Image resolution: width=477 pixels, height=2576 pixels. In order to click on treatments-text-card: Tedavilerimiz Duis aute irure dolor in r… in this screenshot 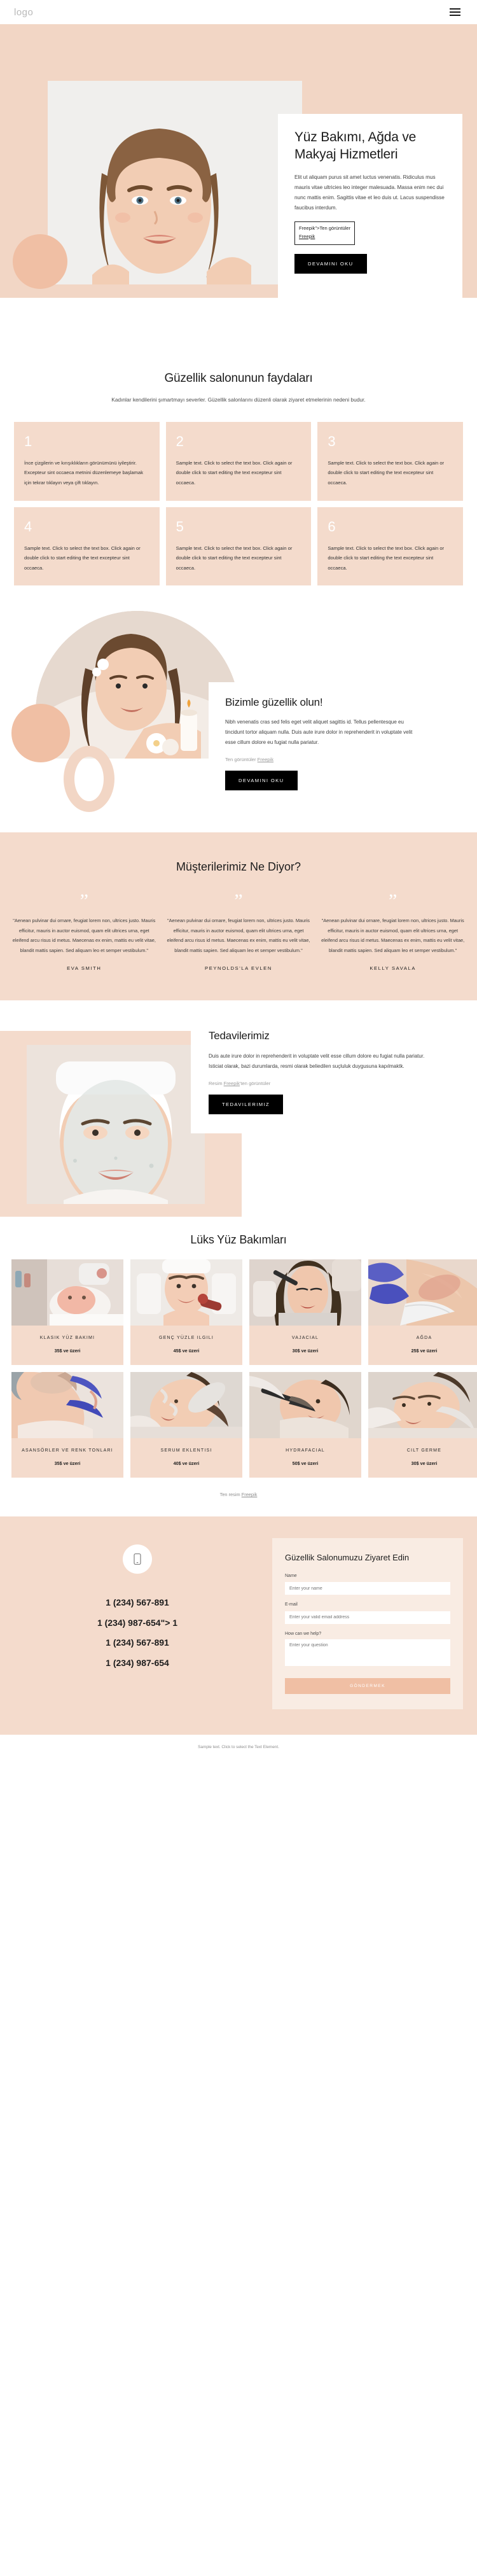, I will do `click(318, 1073)`.